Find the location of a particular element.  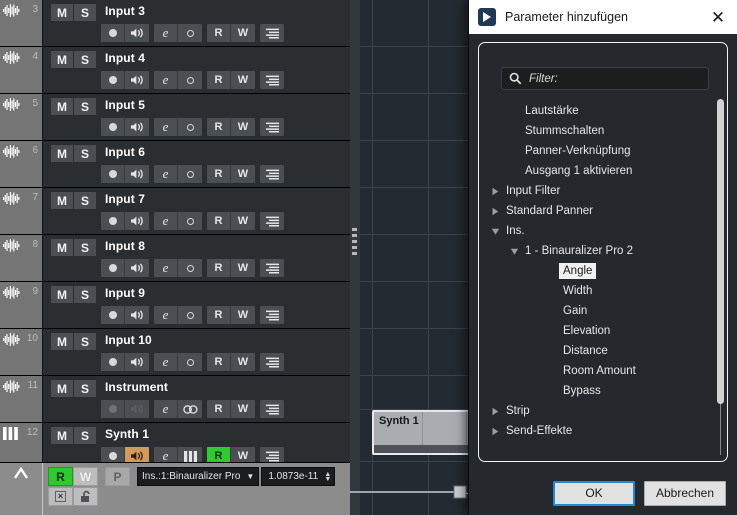

track-row: 9 M S Input 9 e RW is located at coordinates (175, 305).